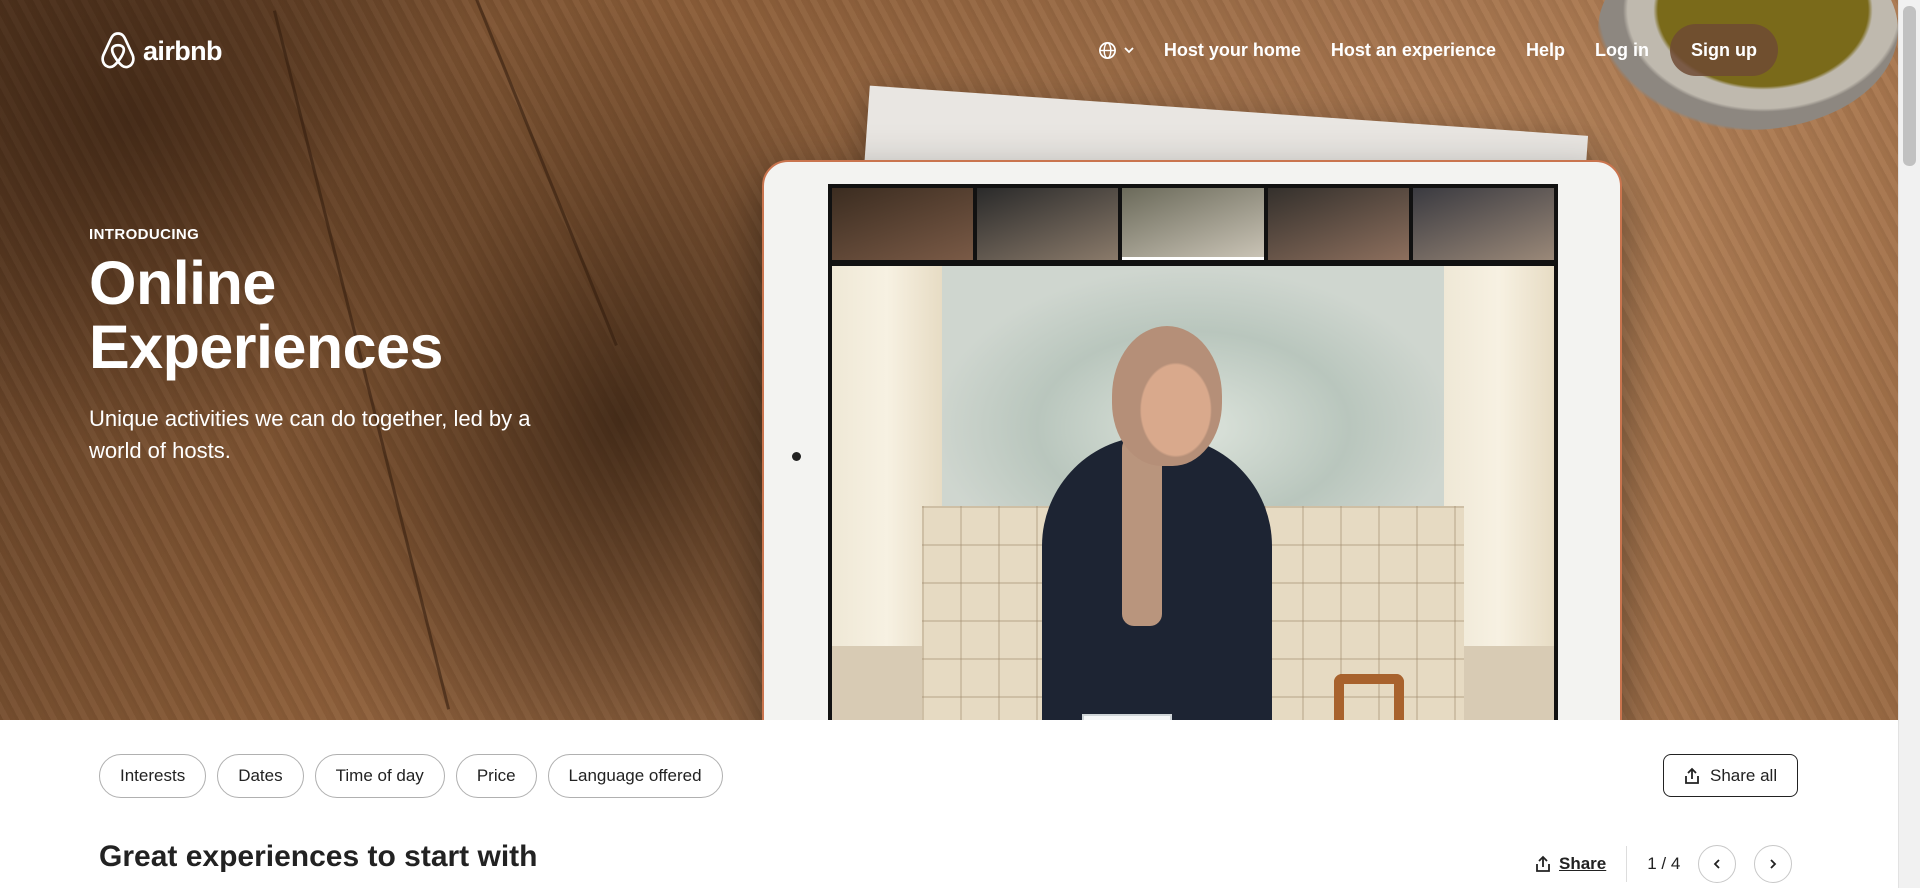 The height and width of the screenshot is (888, 1920). Describe the element at coordinates (318, 856) in the screenshot. I see `section-title: Great experiences to start with` at that location.